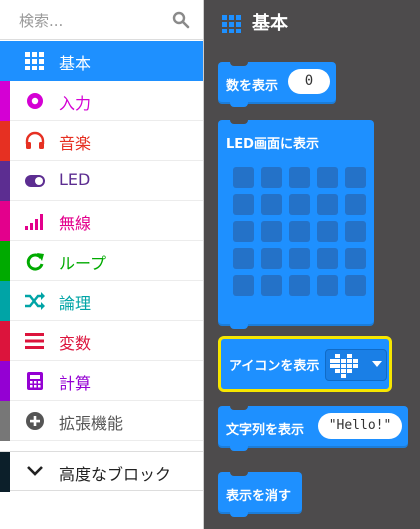 This screenshot has height=529, width=420. What do you see at coordinates (272, 144) in the screenshot?
I see `block-label: LED画面に表示` at bounding box center [272, 144].